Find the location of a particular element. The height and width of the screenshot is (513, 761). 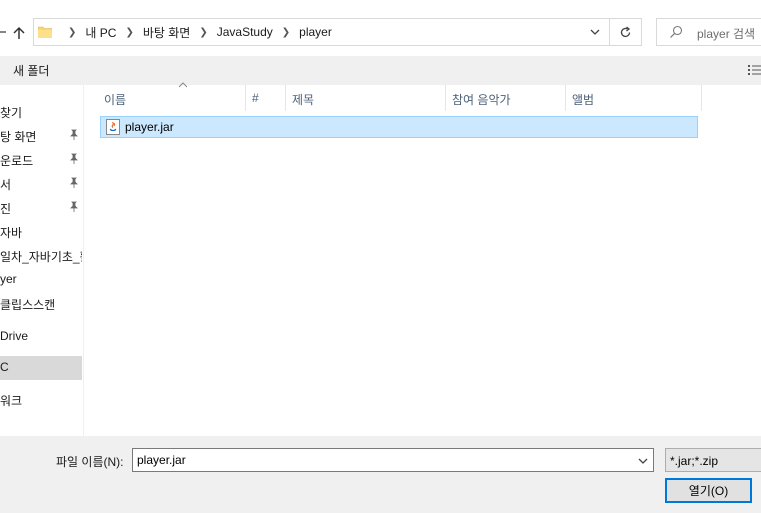

file-row: player.jar is located at coordinates (399, 127).